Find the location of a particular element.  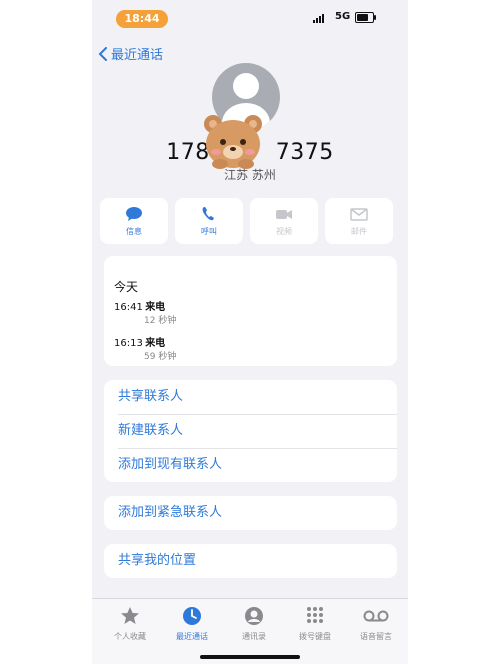

share-contact-button: 共享联系人 is located at coordinates (250, 397).